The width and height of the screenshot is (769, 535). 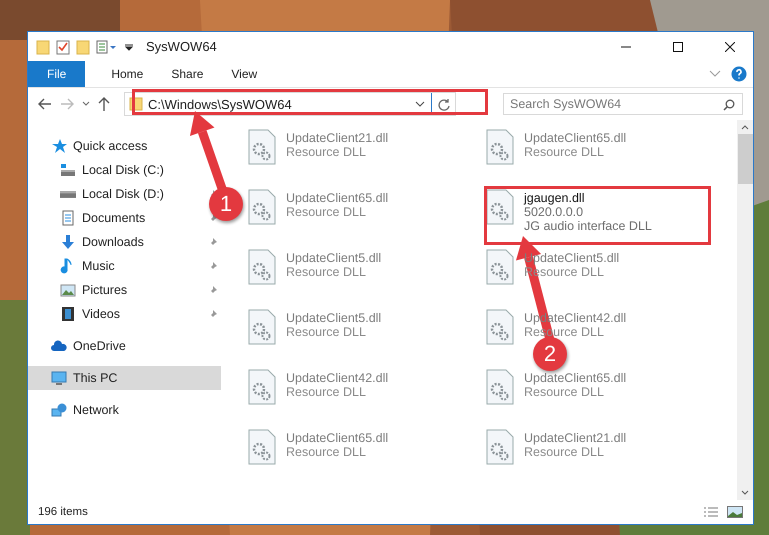 What do you see at coordinates (63, 46) in the screenshot?
I see `checklist-icon` at bounding box center [63, 46].